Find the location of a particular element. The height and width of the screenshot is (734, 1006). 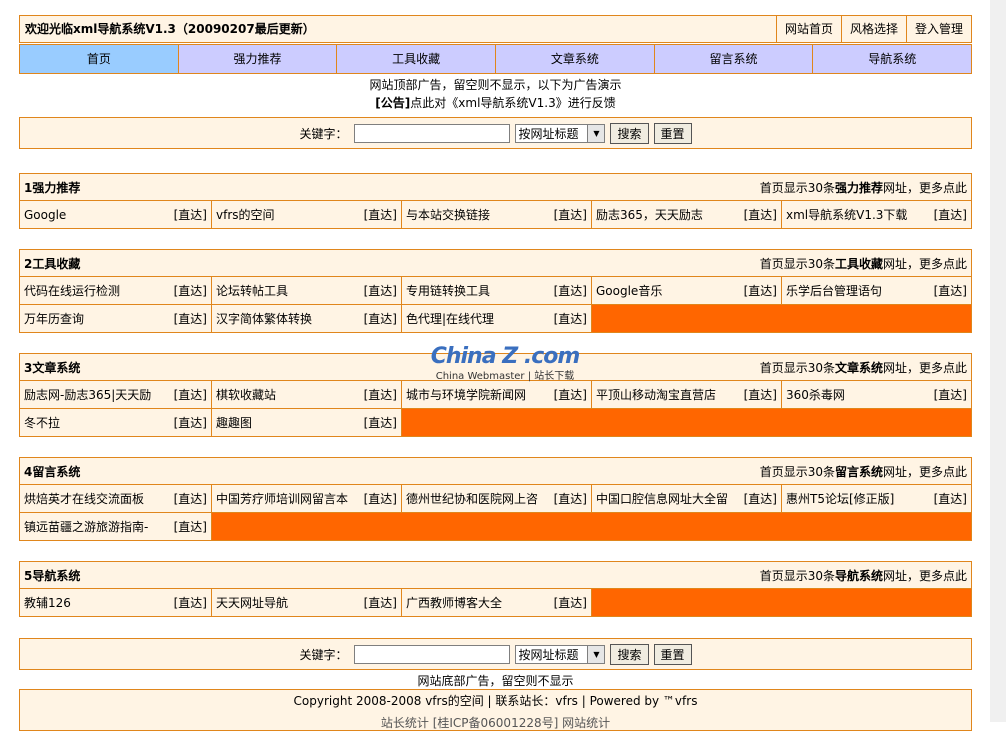

notice-text: 点此对《xml导航系统V1.3》进行反馈 is located at coordinates (512, 103).